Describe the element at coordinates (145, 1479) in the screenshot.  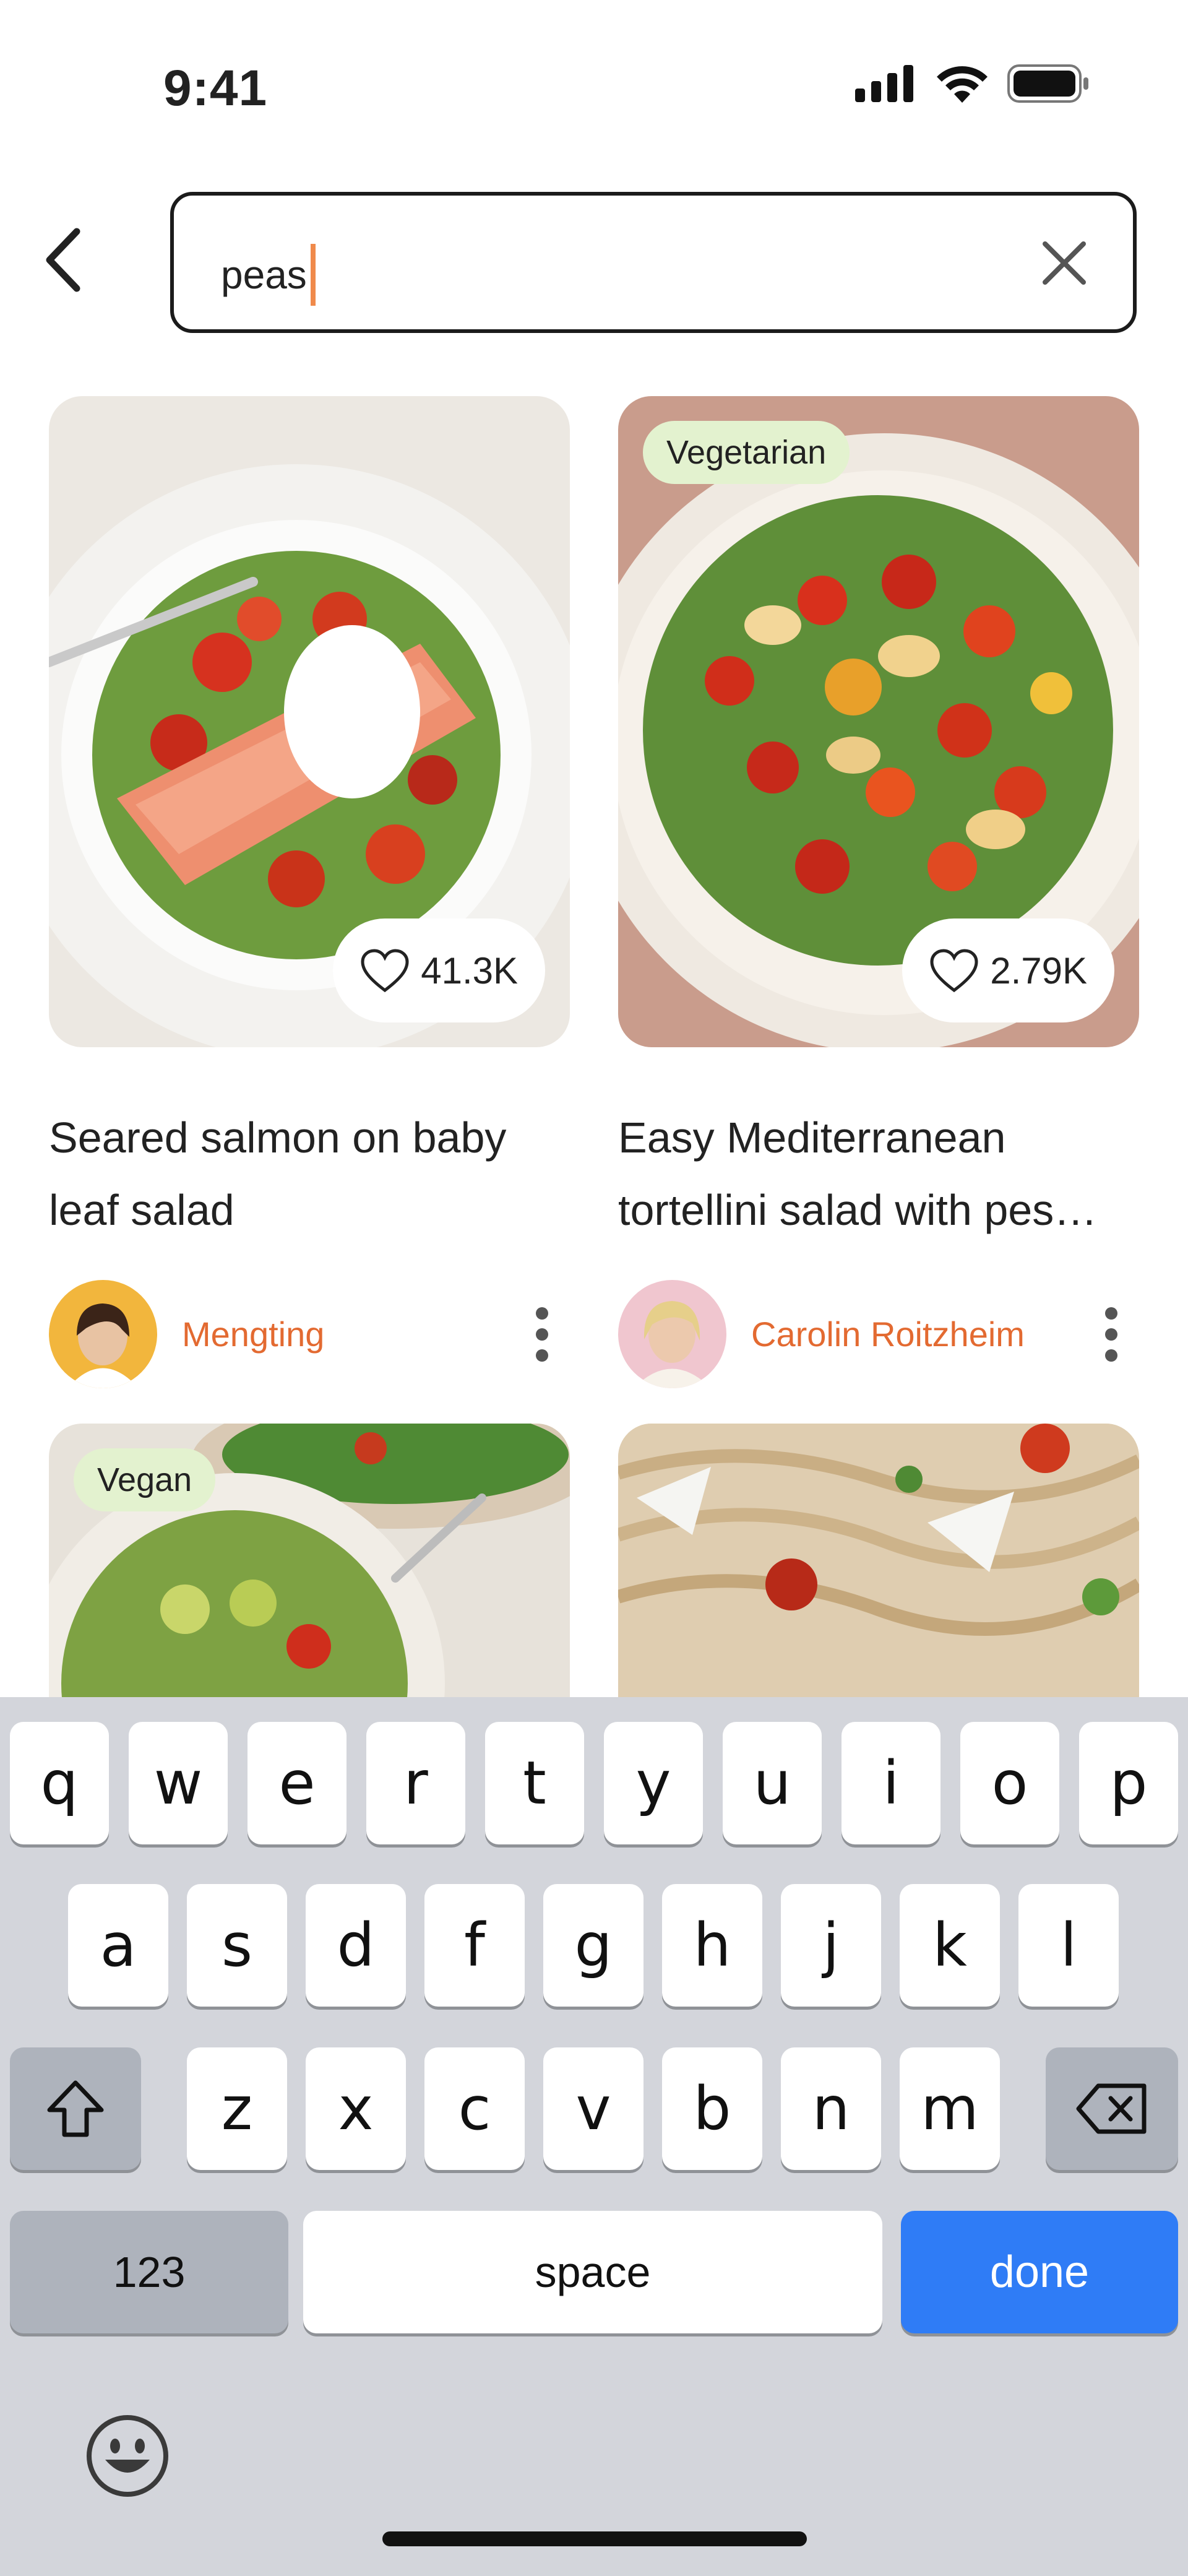
I see `diet-tag: Vegan` at that location.